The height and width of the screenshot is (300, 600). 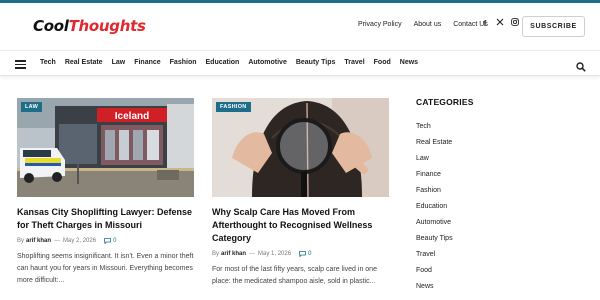 What do you see at coordinates (267, 62) in the screenshot?
I see `nav-item-automotive: Automotive` at bounding box center [267, 62].